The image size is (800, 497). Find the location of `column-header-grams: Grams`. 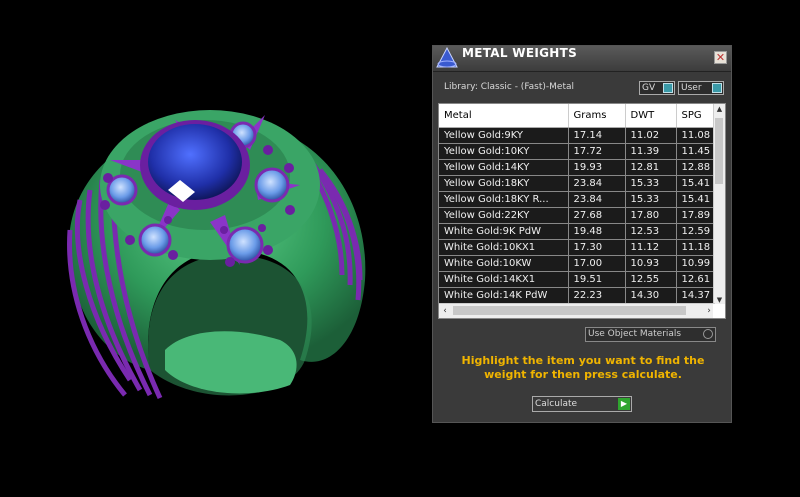

column-header-grams: Grams is located at coordinates (597, 116).